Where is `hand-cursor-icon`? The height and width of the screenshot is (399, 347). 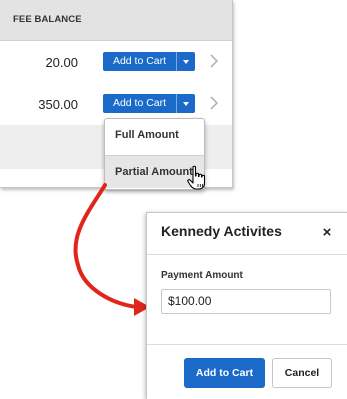
hand-cursor-icon is located at coordinates (196, 177).